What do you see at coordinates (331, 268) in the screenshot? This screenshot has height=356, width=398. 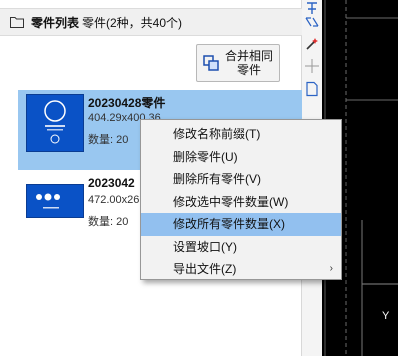 I see `submenu-arrow-icon: ›` at bounding box center [331, 268].